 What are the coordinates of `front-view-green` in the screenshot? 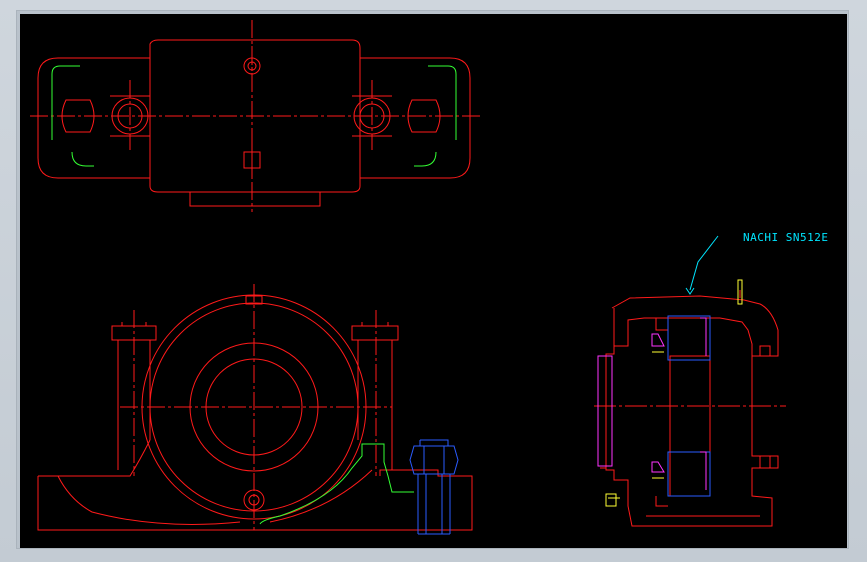 It's located at (336, 484).